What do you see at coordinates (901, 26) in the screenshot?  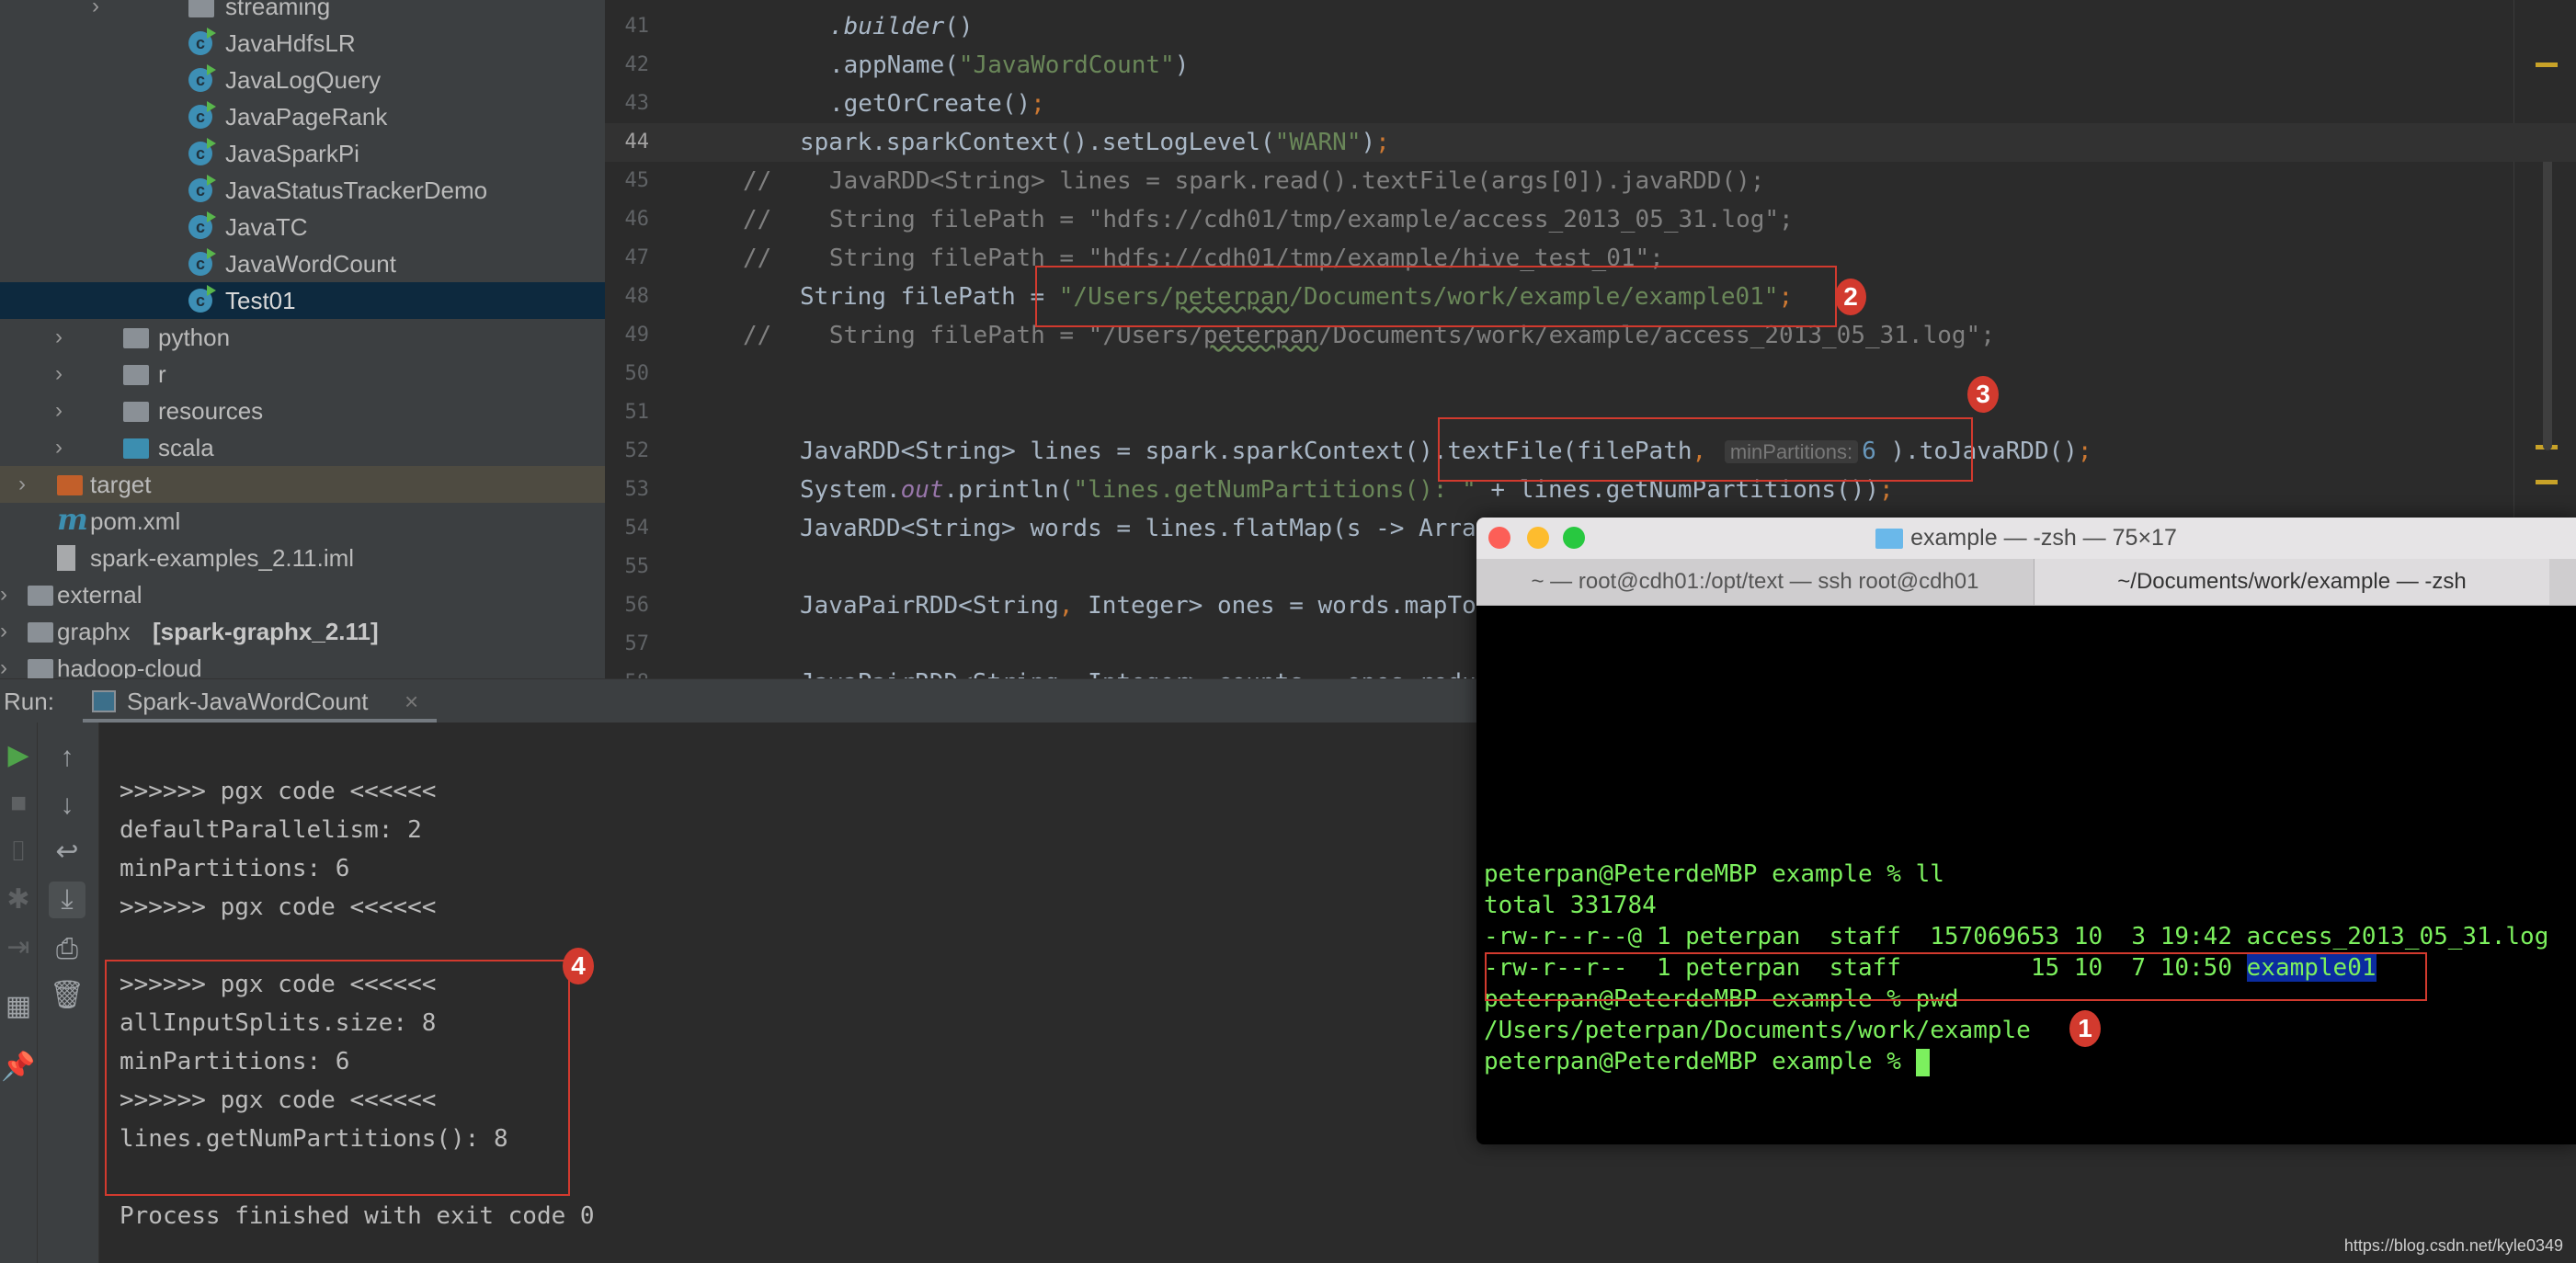 I see `code-line: .builder()` at bounding box center [901, 26].